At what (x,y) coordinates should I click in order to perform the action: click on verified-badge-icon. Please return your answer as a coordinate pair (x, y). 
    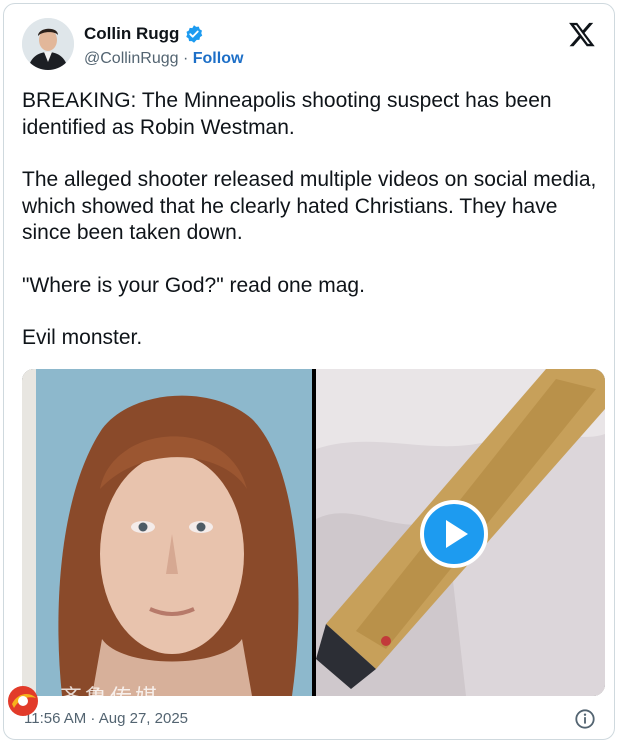
    Looking at the image, I should click on (194, 34).